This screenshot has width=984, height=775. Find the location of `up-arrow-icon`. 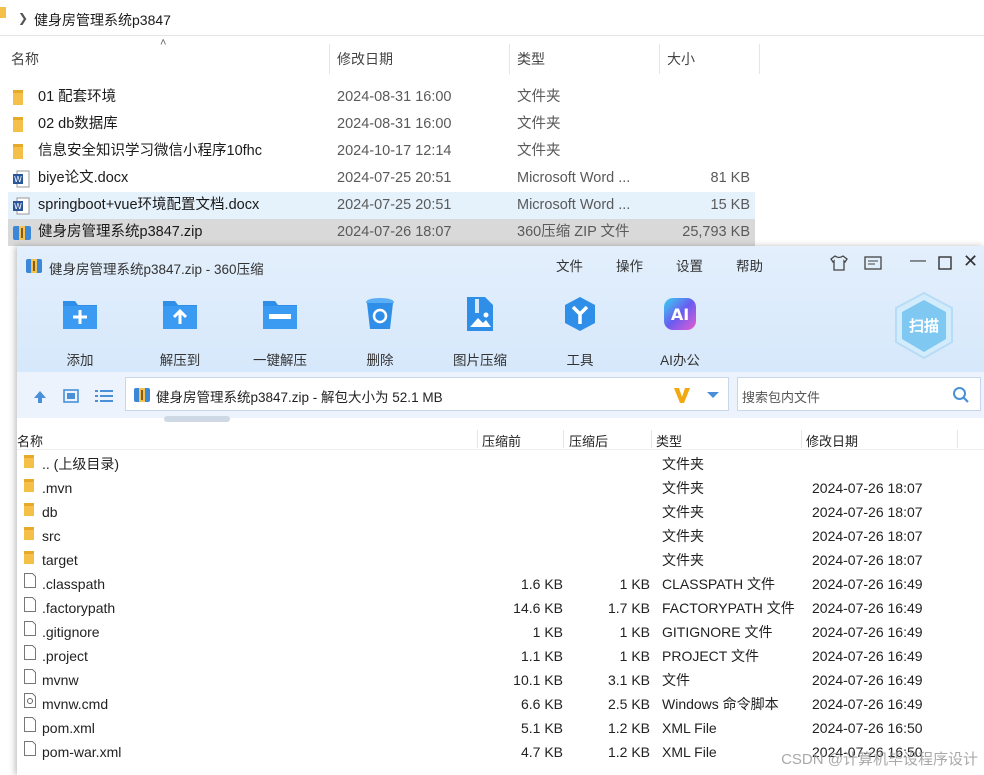

up-arrow-icon is located at coordinates (40, 397).